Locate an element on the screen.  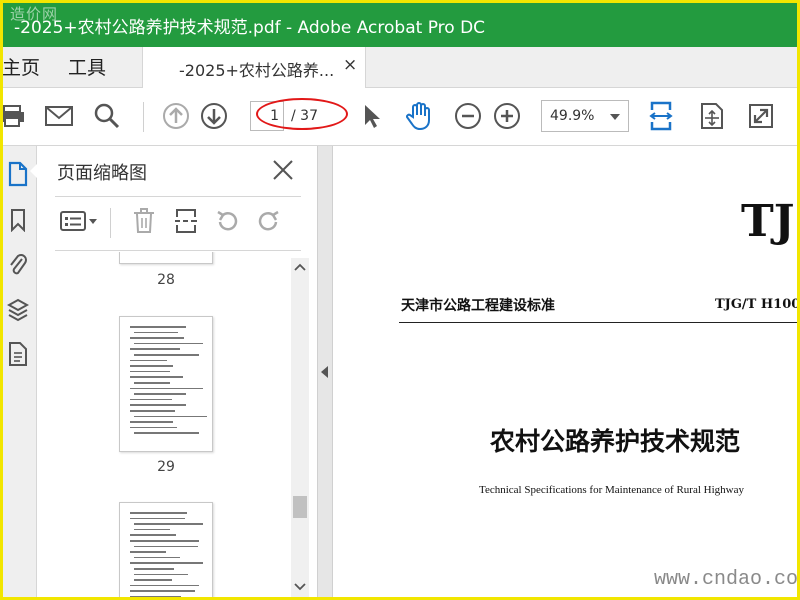
panel-pointer is located at coordinates (34, 171).